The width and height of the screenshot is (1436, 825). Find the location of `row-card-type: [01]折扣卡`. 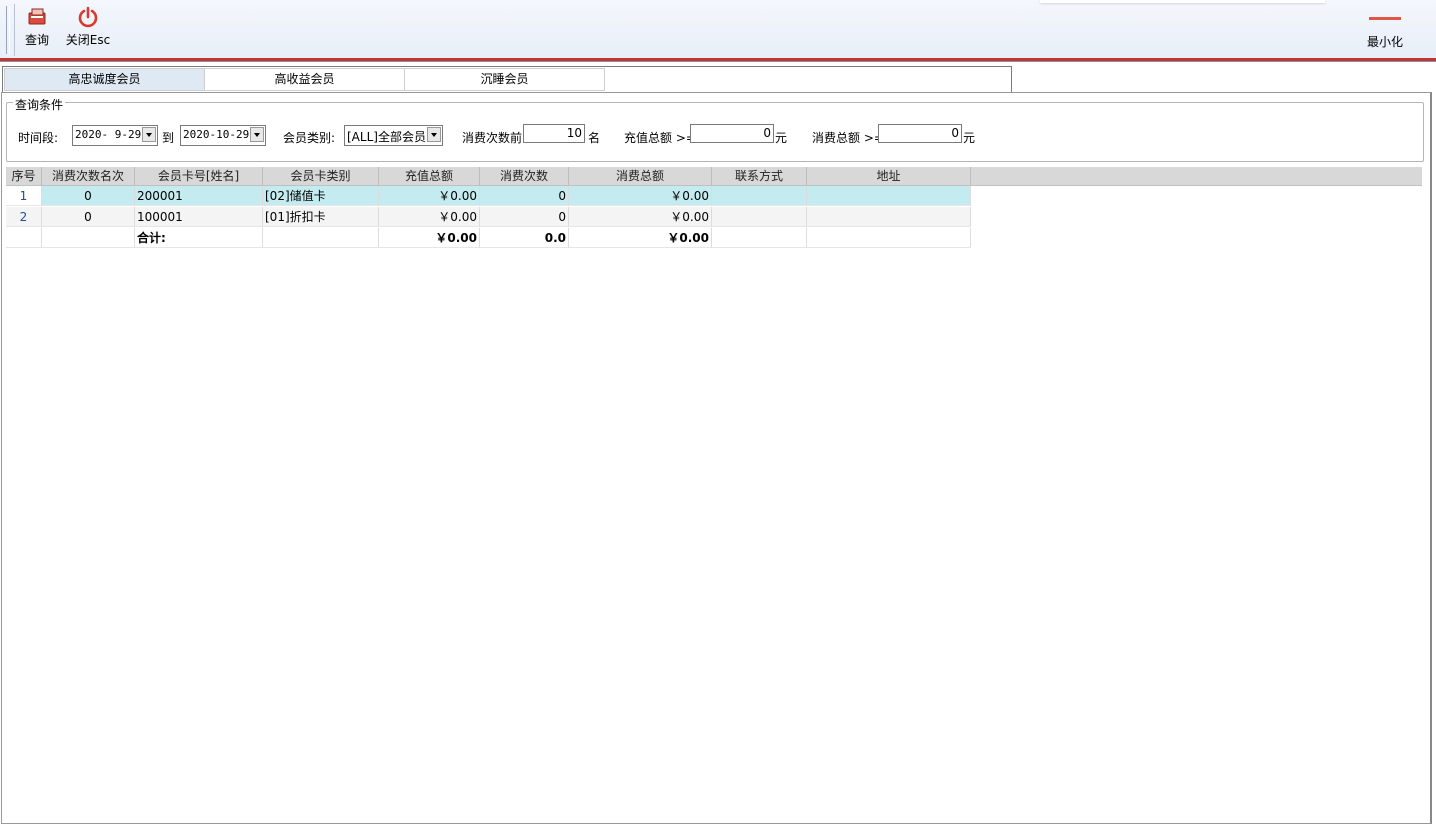

row-card-type: [01]折扣卡 is located at coordinates (321, 217).